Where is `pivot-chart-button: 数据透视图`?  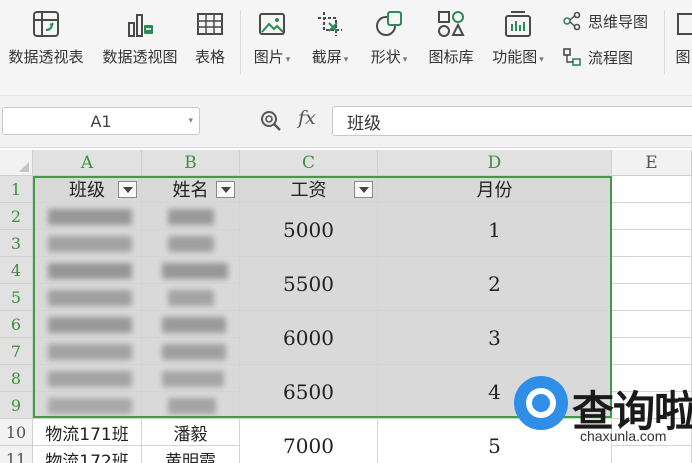
pivot-chart-button: 数据透视图 is located at coordinates (140, 39).